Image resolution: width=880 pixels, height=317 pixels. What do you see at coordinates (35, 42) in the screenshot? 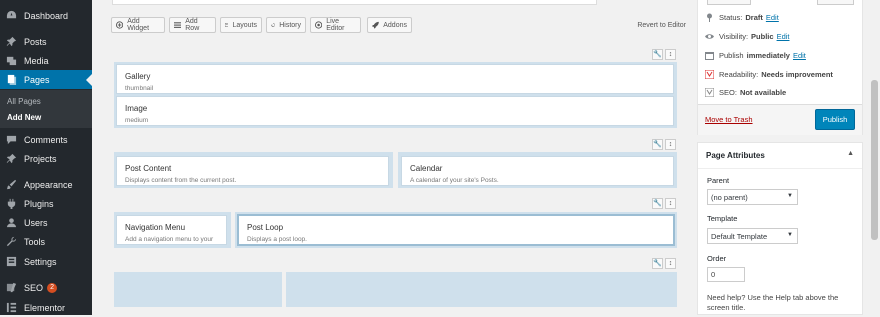
I see `menu-label: Posts` at bounding box center [35, 42].